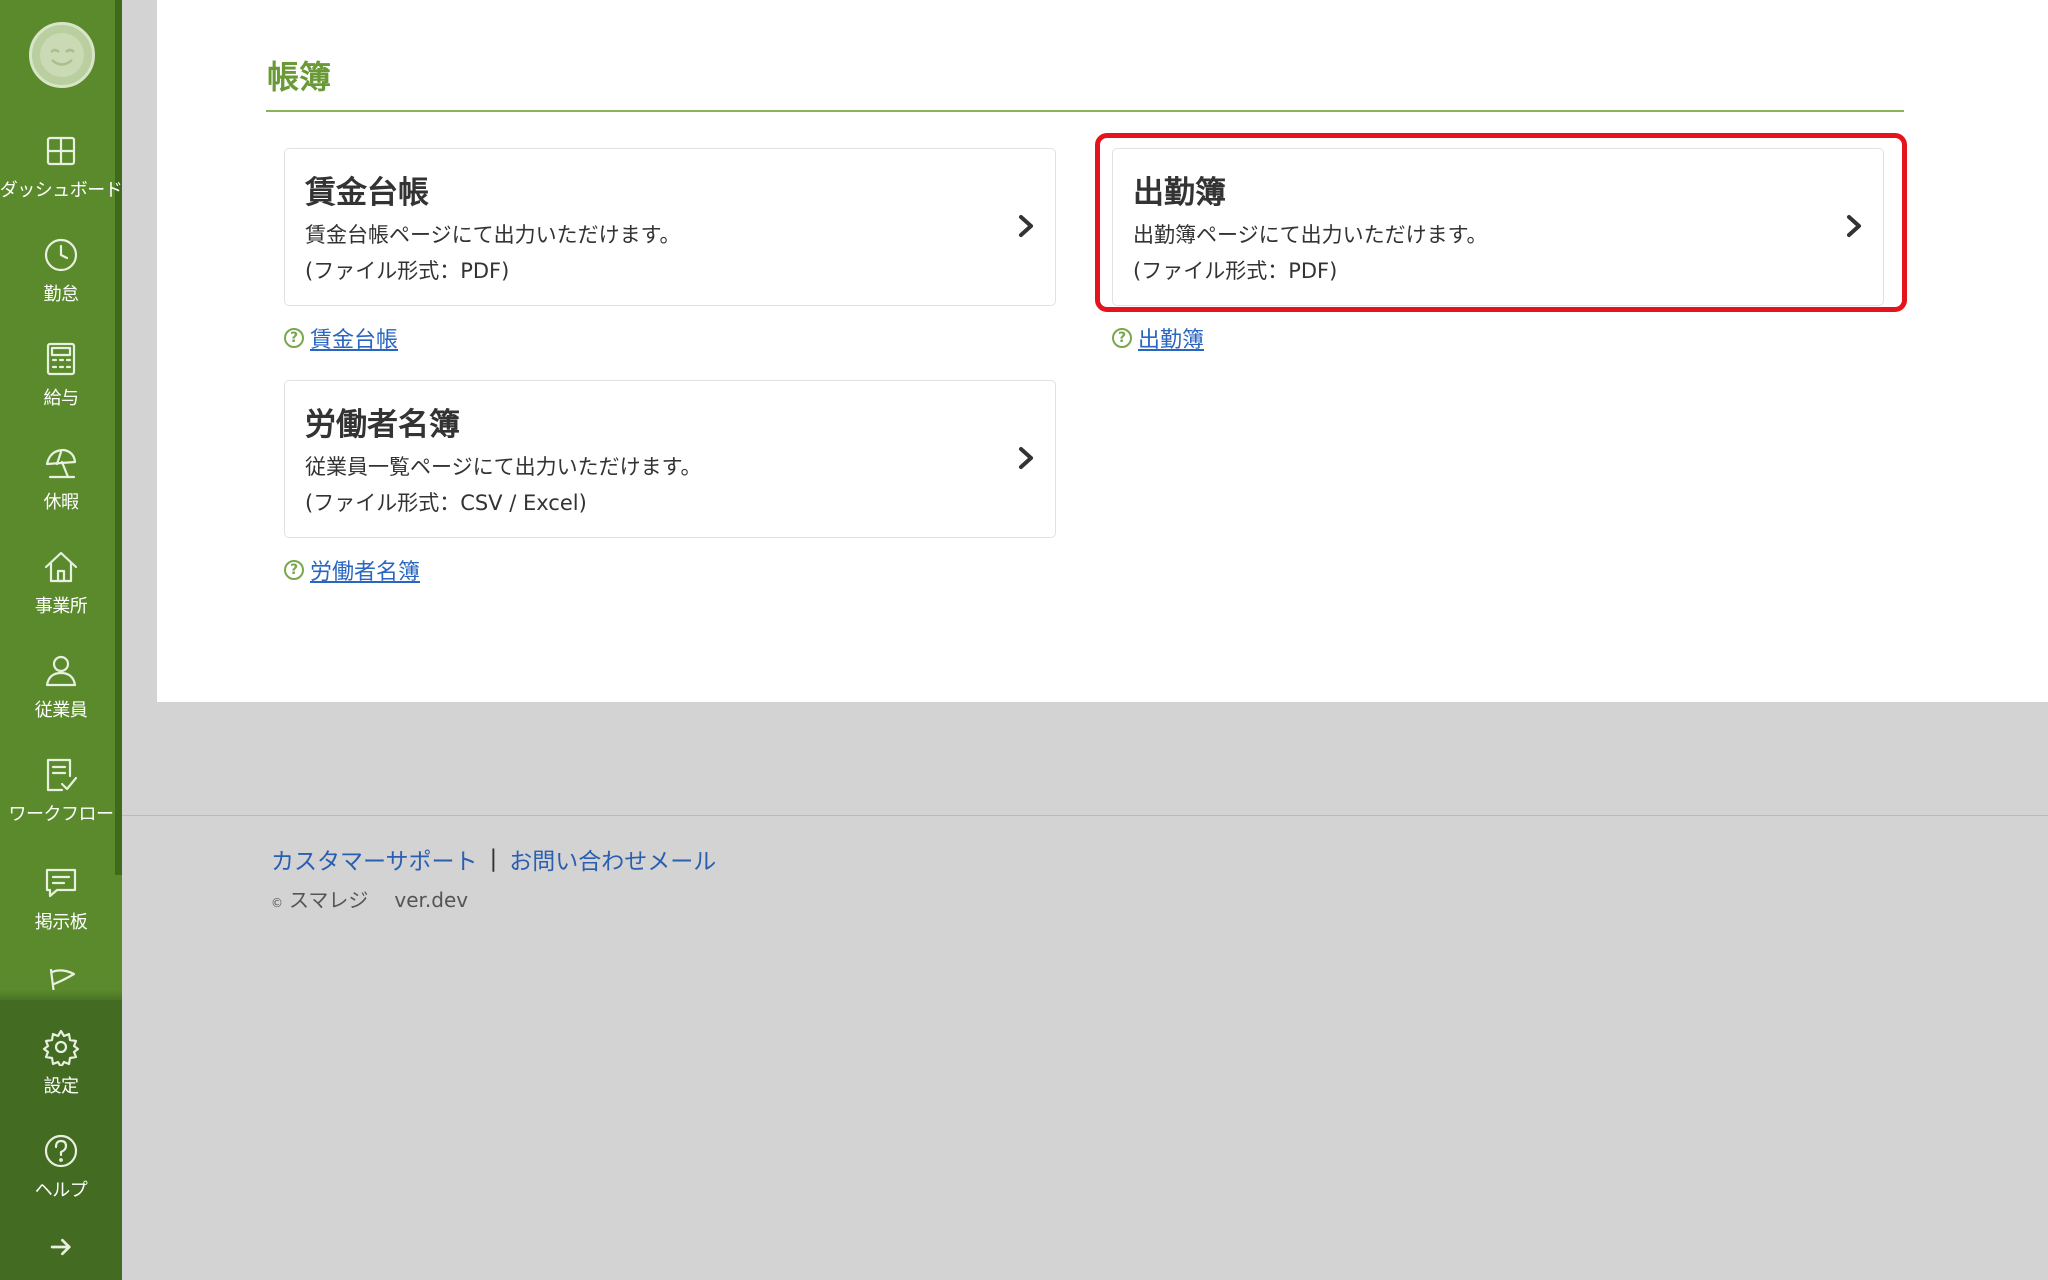 Image resolution: width=2048 pixels, height=1280 pixels. Describe the element at coordinates (61, 883) in the screenshot. I see `chat-icon` at that location.